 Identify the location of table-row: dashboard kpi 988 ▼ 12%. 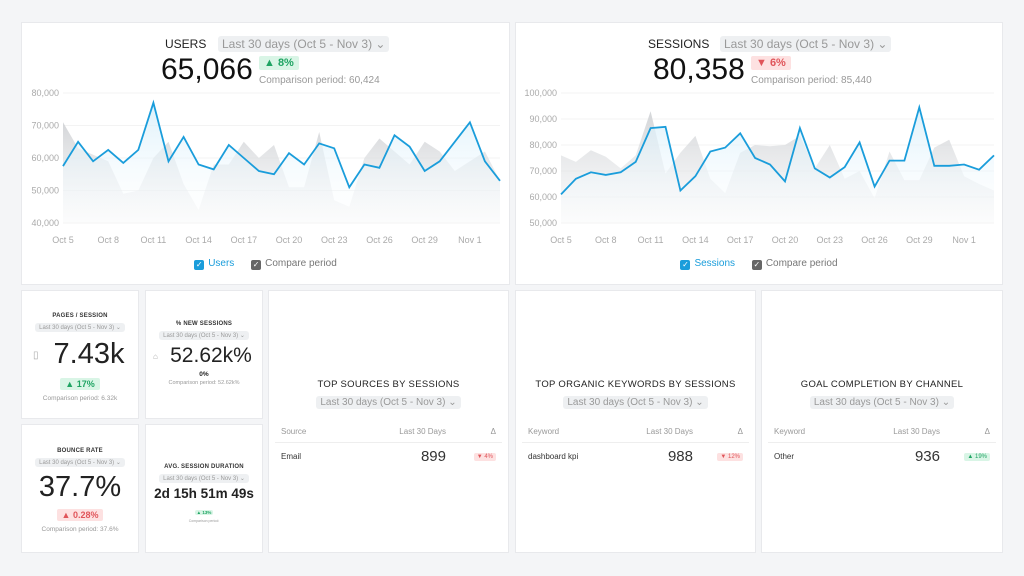
(635, 456).